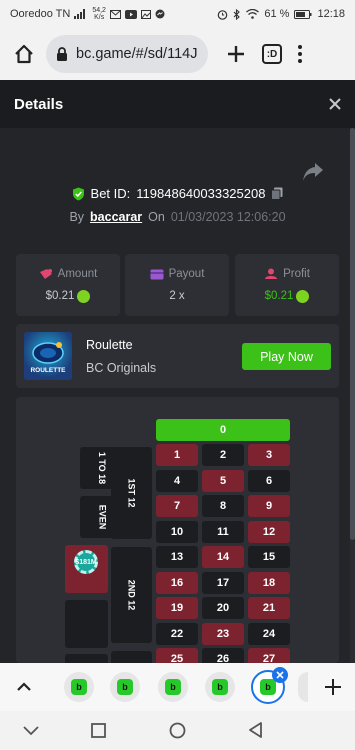  I want to click on roulette-number-6: 6, so click(269, 480).